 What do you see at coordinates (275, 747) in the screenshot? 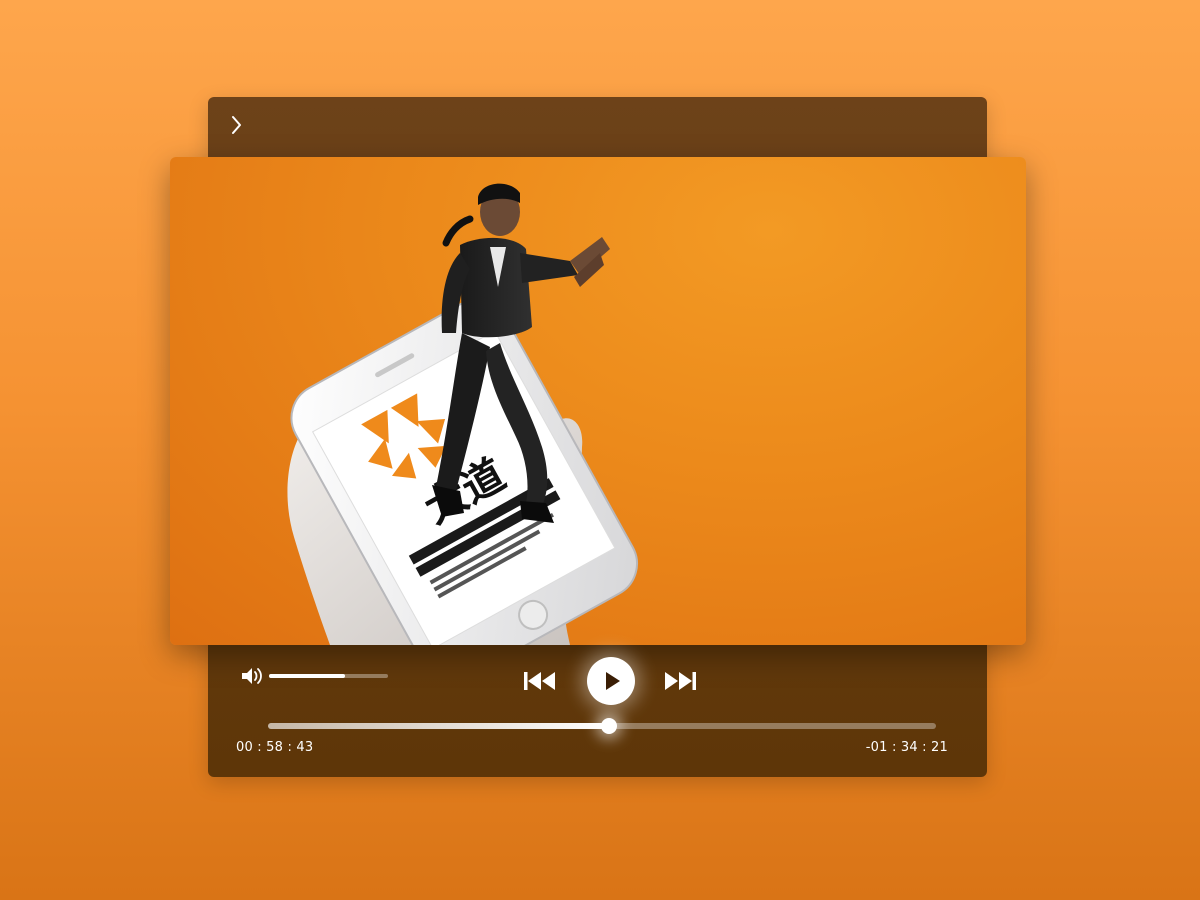
I see `time-elapsed: 00 : 58 : 43` at bounding box center [275, 747].